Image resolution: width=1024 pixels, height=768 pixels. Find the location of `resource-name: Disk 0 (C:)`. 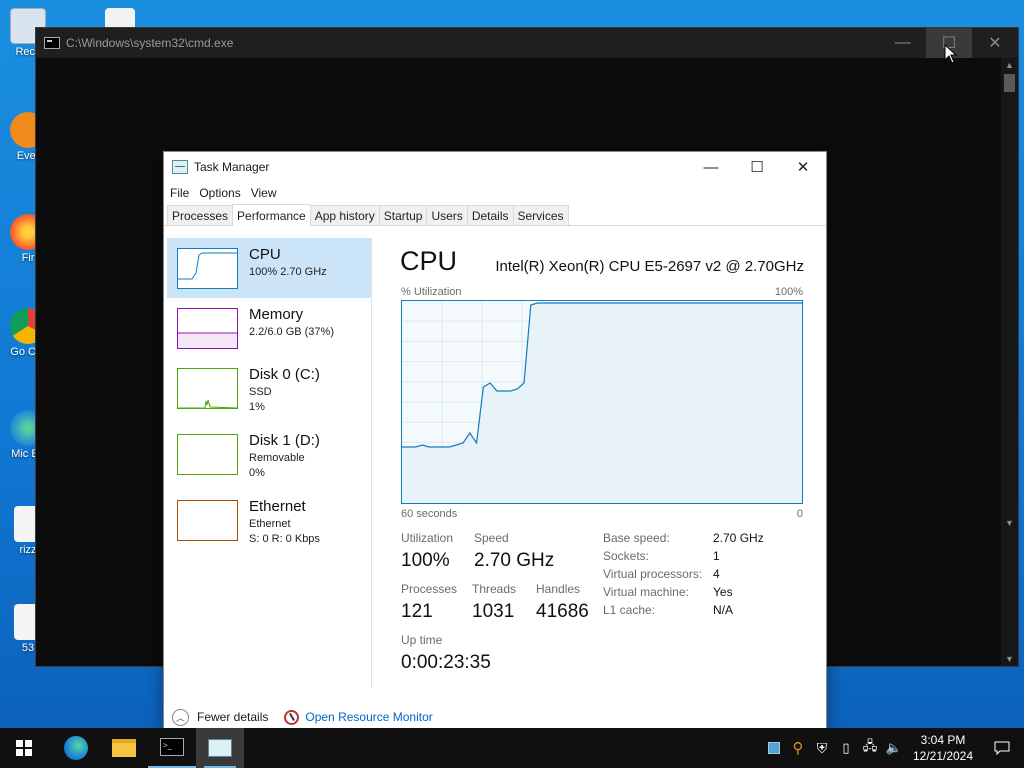

resource-name: Disk 0 (C:) is located at coordinates (284, 374).